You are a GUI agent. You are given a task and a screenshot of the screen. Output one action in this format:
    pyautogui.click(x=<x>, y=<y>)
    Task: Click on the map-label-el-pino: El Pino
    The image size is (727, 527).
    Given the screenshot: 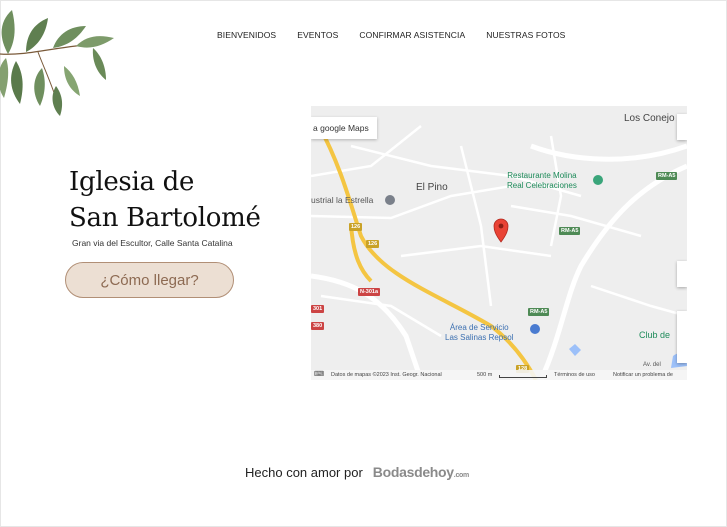 What is the action you would take?
    pyautogui.click(x=432, y=187)
    